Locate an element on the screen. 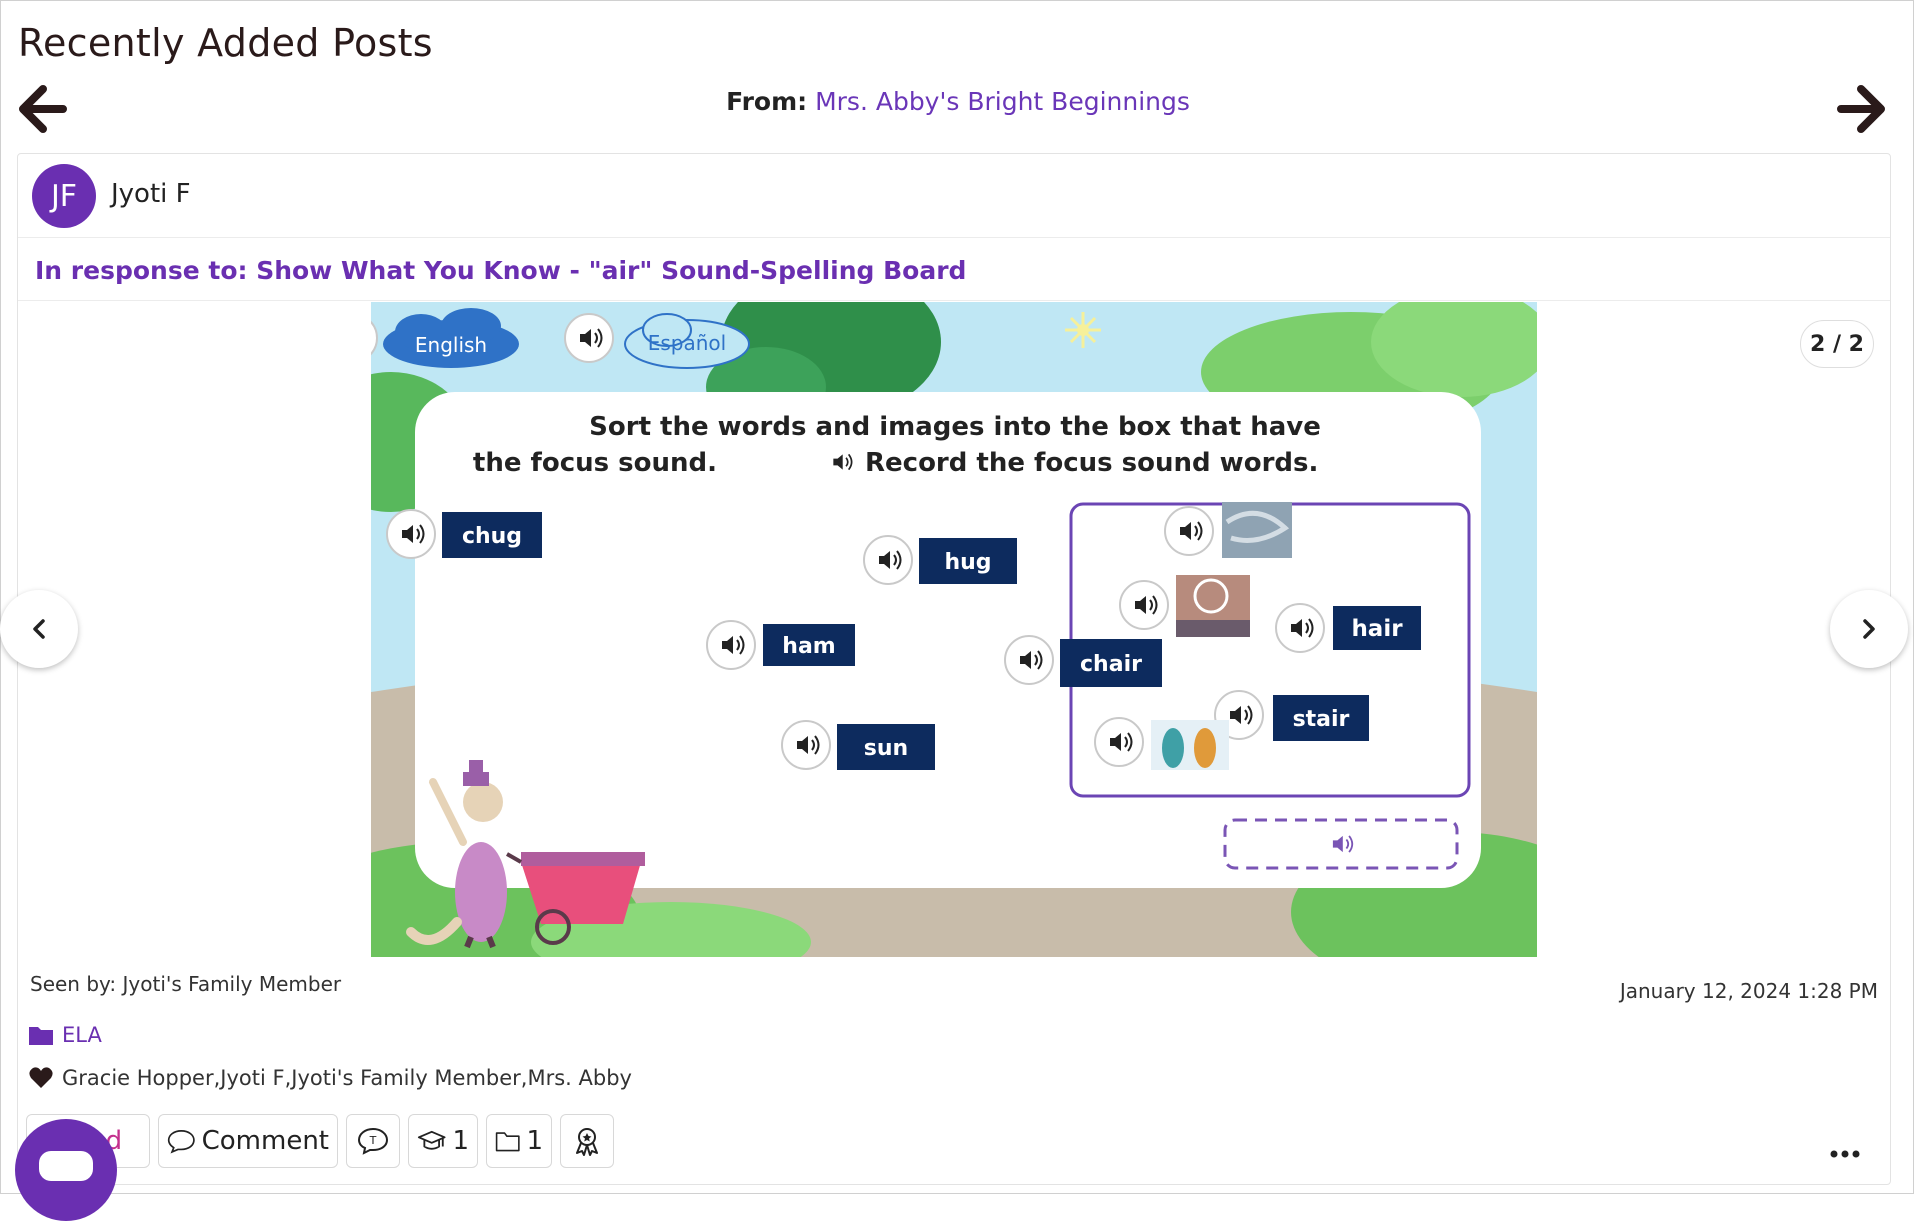 The height and width of the screenshot is (1221, 1914). arrow-right-icon is located at coordinates (1861, 109).